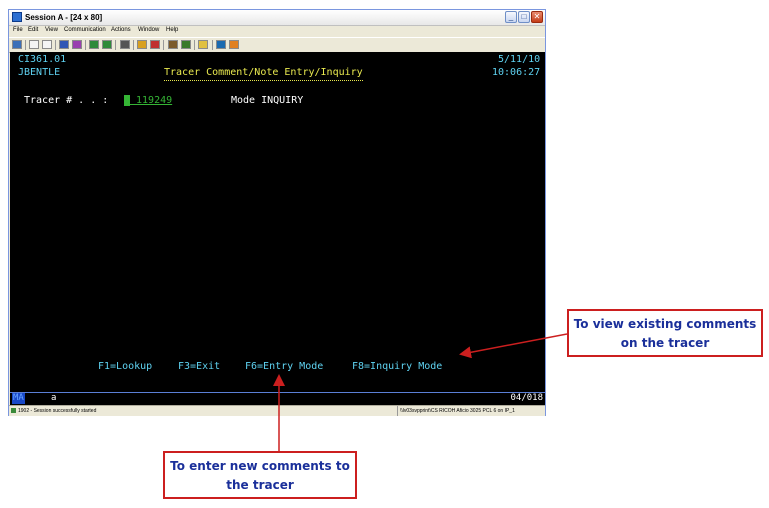  What do you see at coordinates (420, 392) in the screenshot?
I see `annotation-arrows` at bounding box center [420, 392].